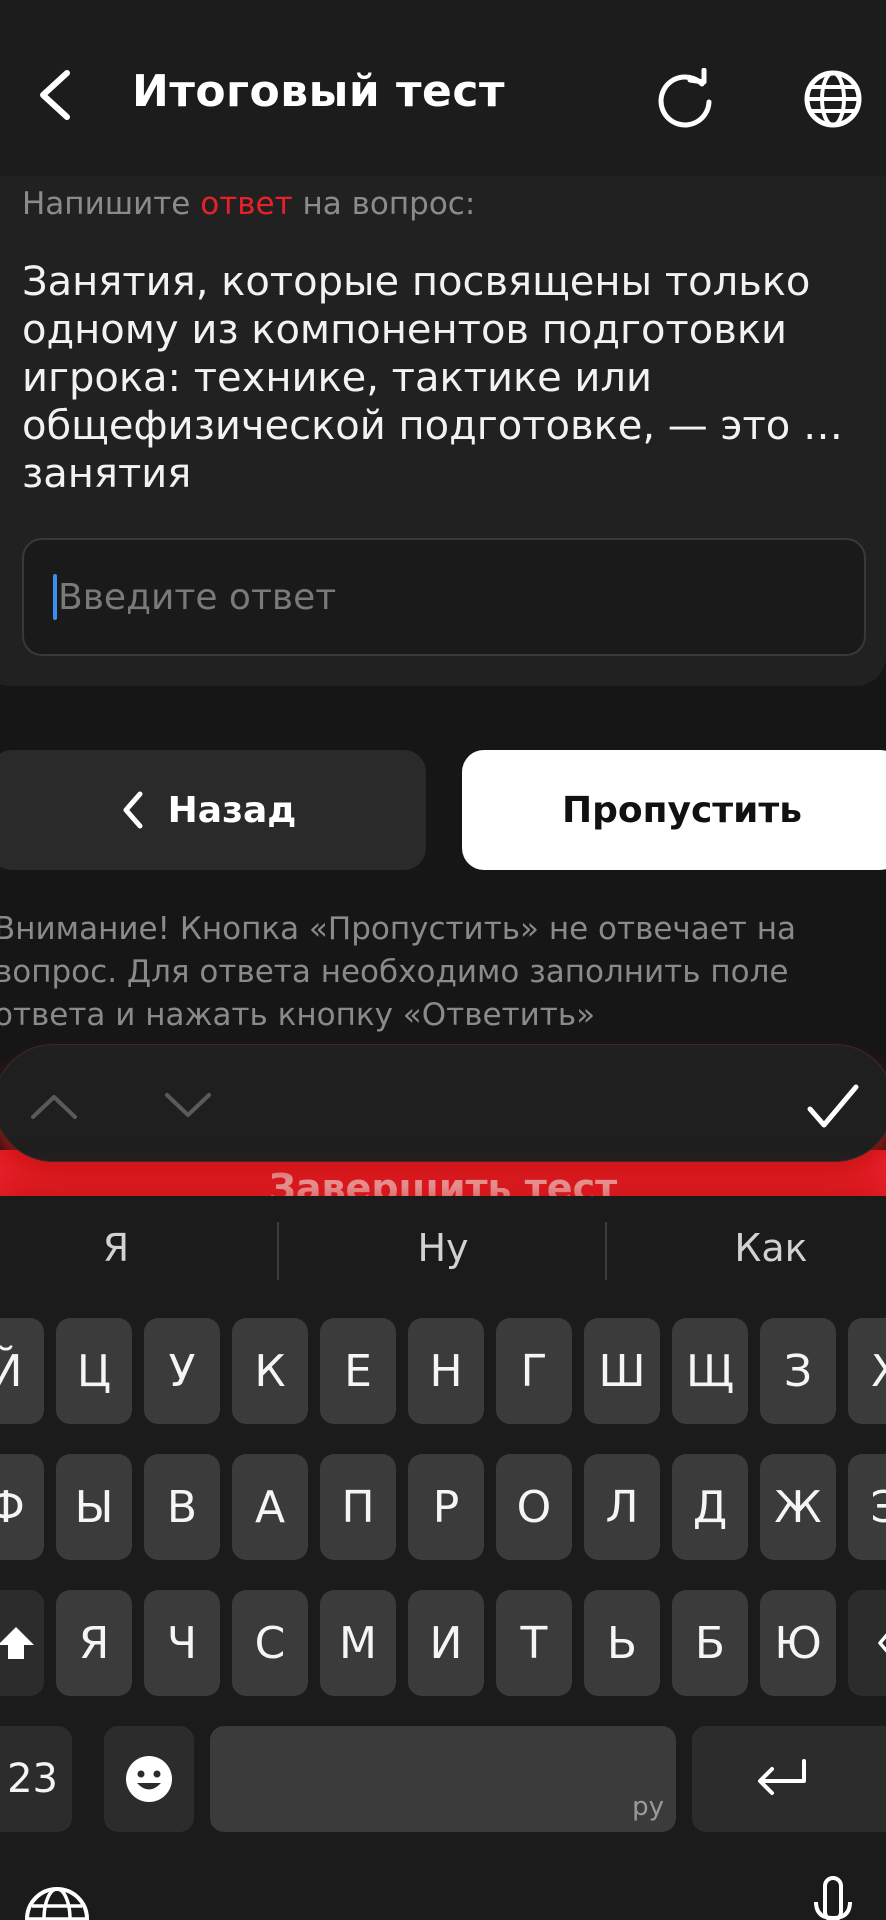 This screenshot has height=1920, width=886. What do you see at coordinates (648, 1807) in the screenshot?
I see `space-language-label: ру` at bounding box center [648, 1807].